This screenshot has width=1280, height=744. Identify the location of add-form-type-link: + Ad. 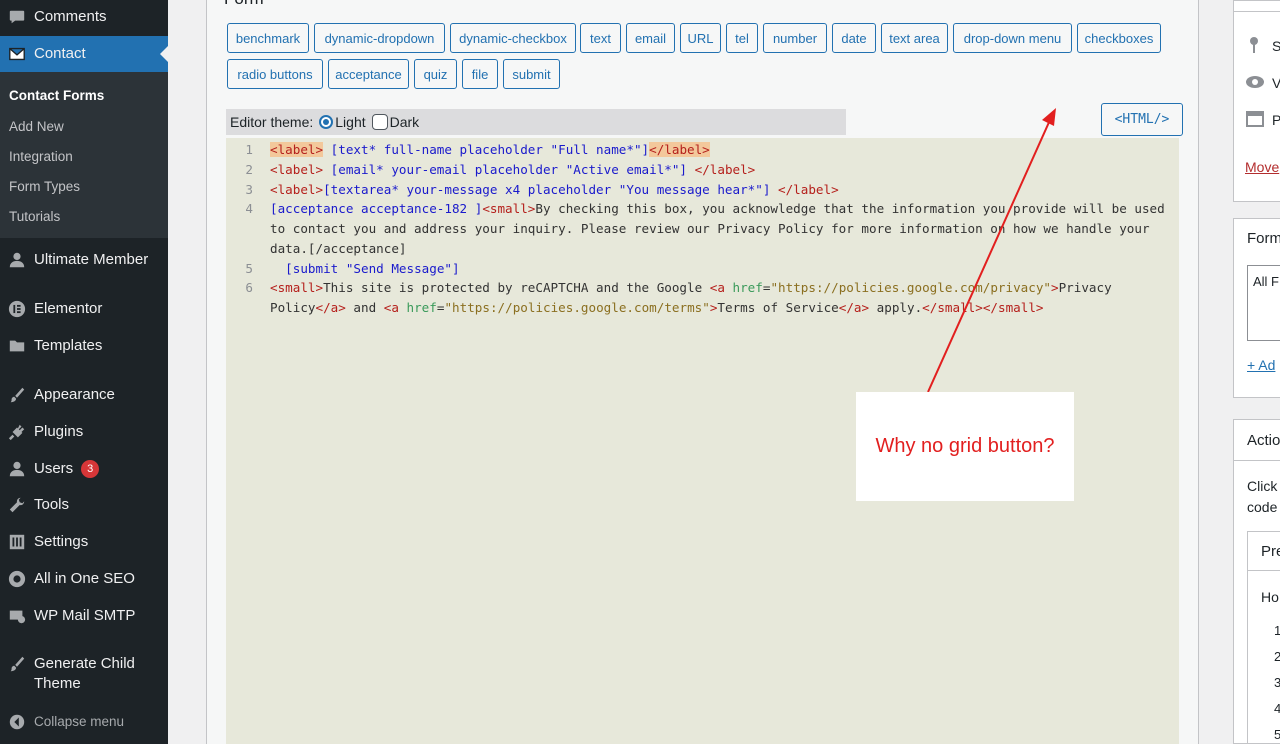
(1261, 365).